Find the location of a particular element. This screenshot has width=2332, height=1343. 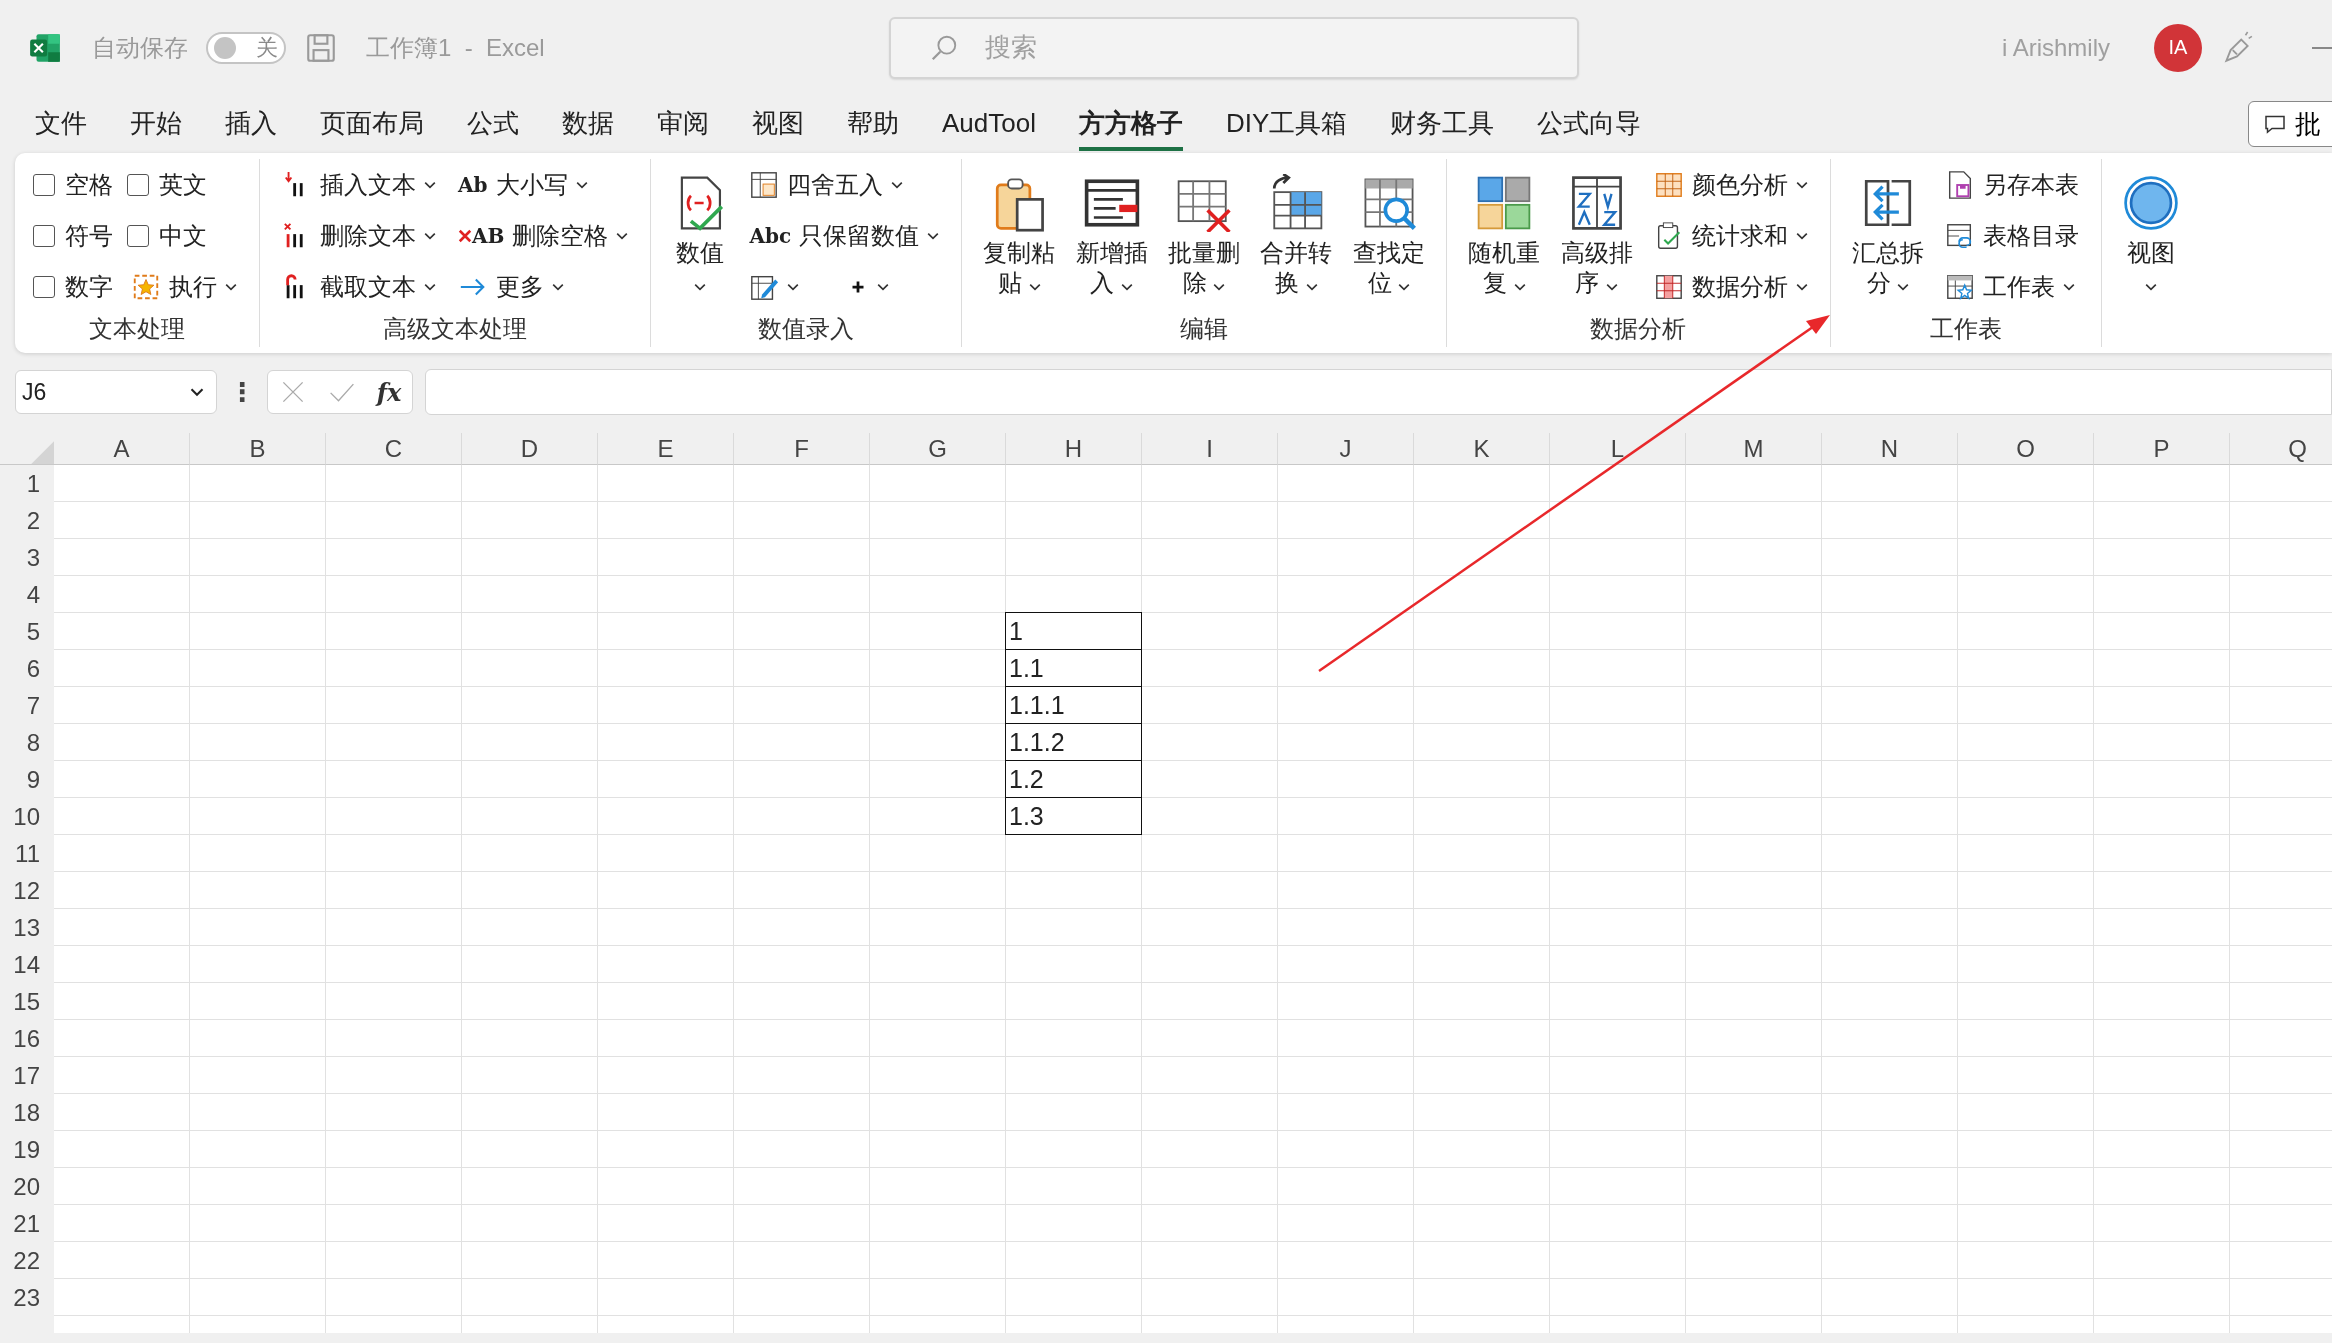

ribbon-button: 统计求和 is located at coordinates (1730, 236).